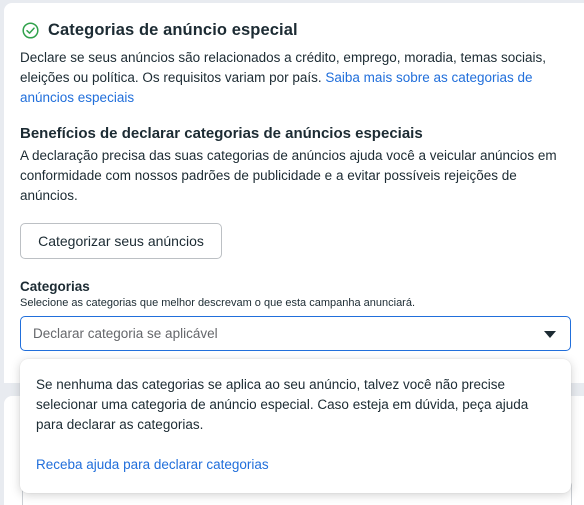 The image size is (584, 505). Describe the element at coordinates (152, 464) in the screenshot. I see `get-help-link: Receba ajuda para declarar categorias` at that location.